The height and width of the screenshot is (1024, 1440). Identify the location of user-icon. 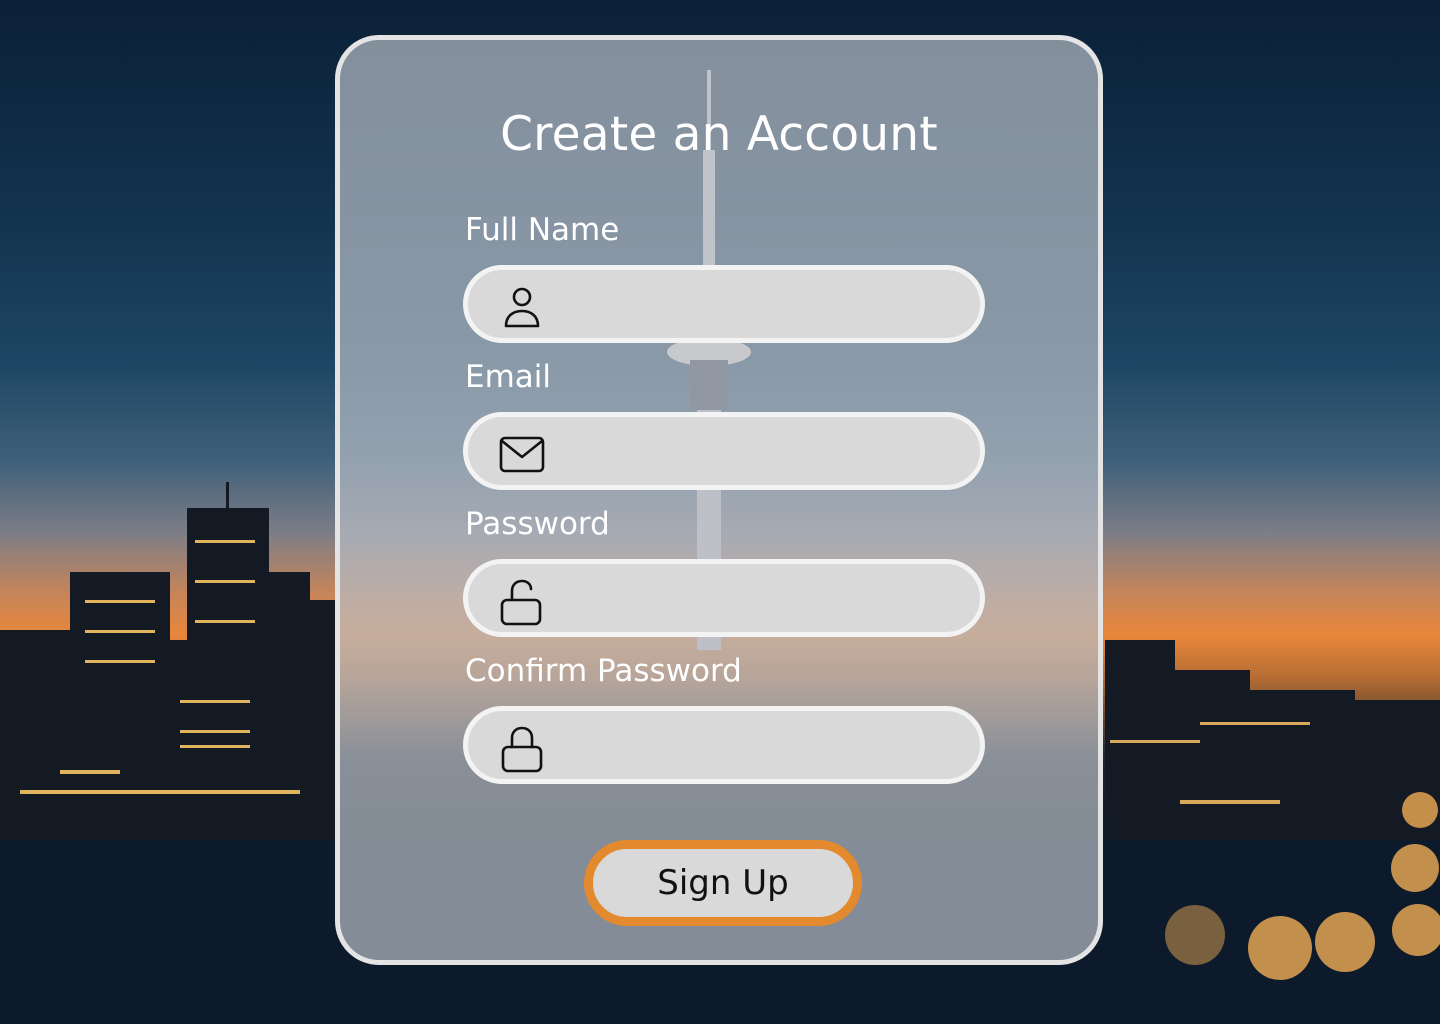
(522, 307).